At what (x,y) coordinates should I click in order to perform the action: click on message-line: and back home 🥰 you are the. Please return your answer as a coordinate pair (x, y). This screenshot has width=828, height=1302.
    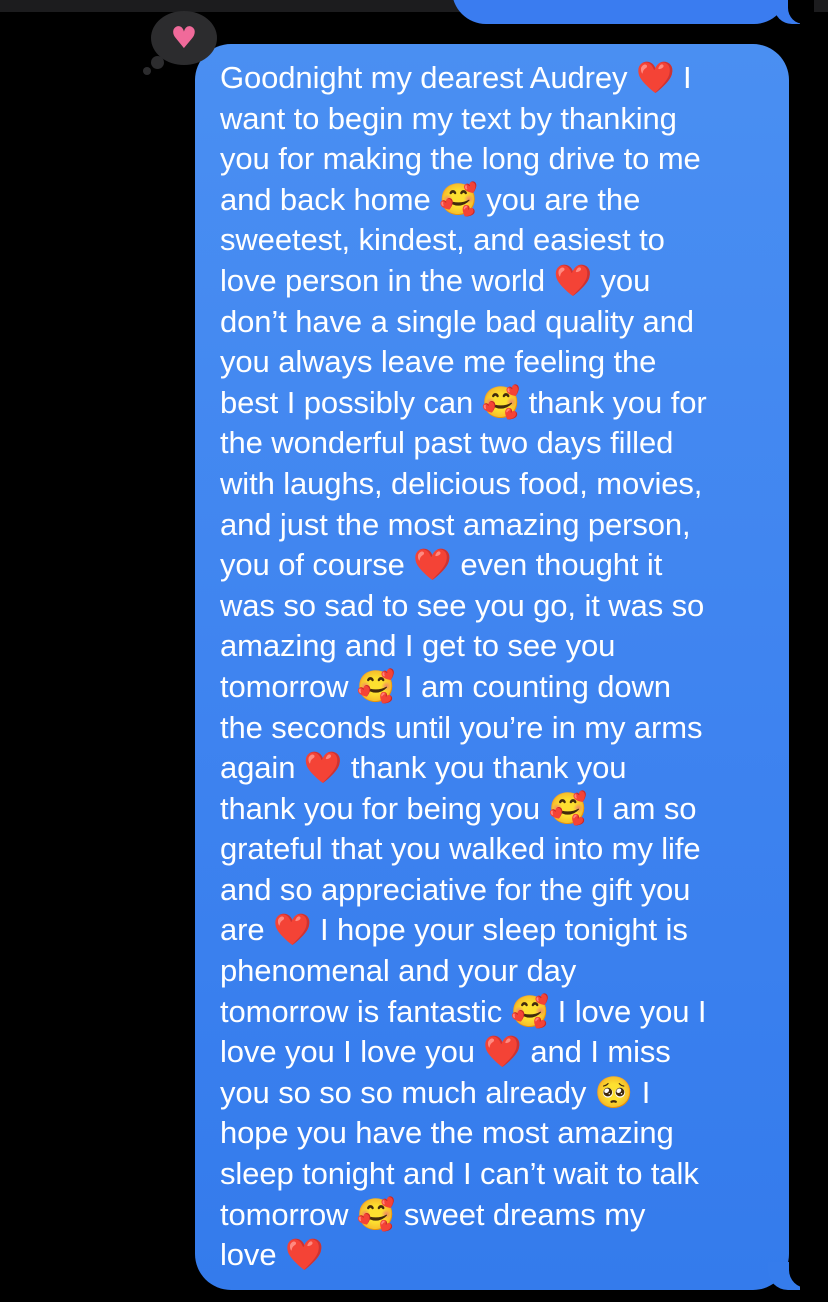
    Looking at the image, I should click on (430, 199).